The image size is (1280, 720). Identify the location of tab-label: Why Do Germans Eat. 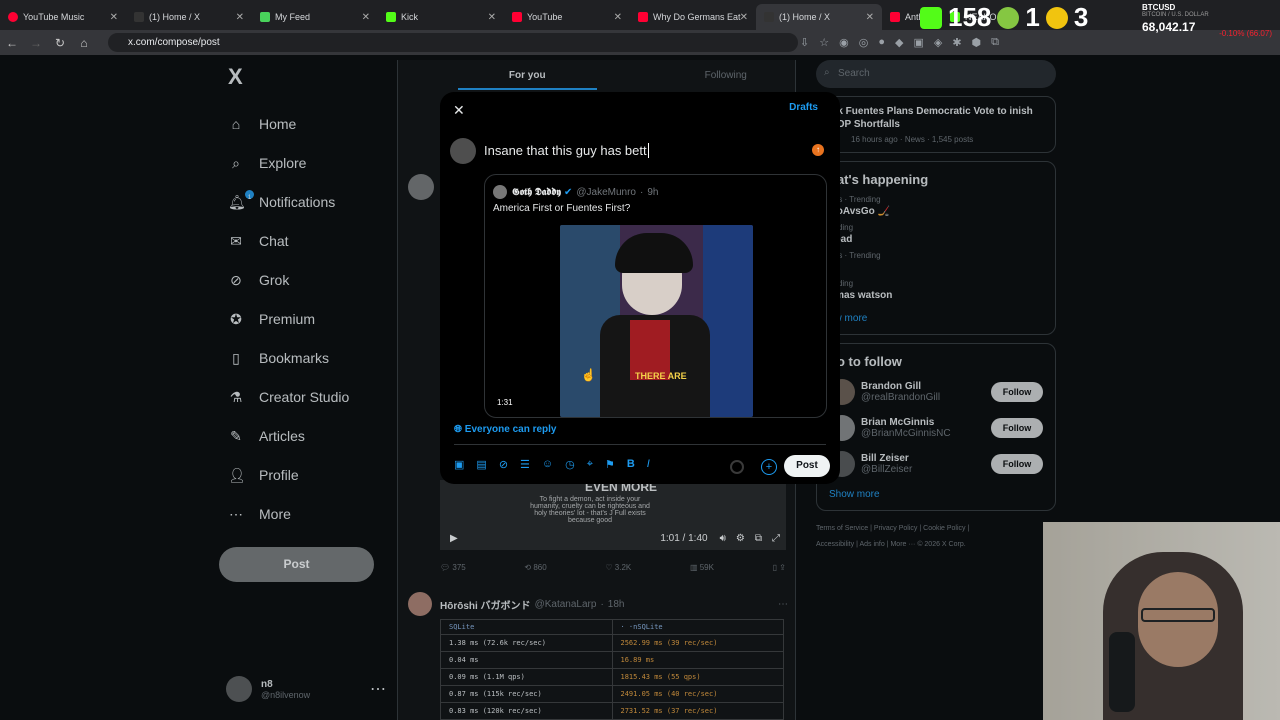
(697, 17).